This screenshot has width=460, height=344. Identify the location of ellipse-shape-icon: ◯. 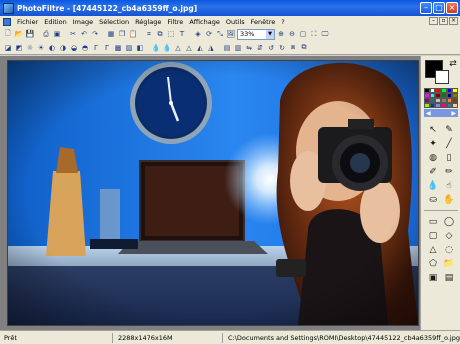
(449, 222).